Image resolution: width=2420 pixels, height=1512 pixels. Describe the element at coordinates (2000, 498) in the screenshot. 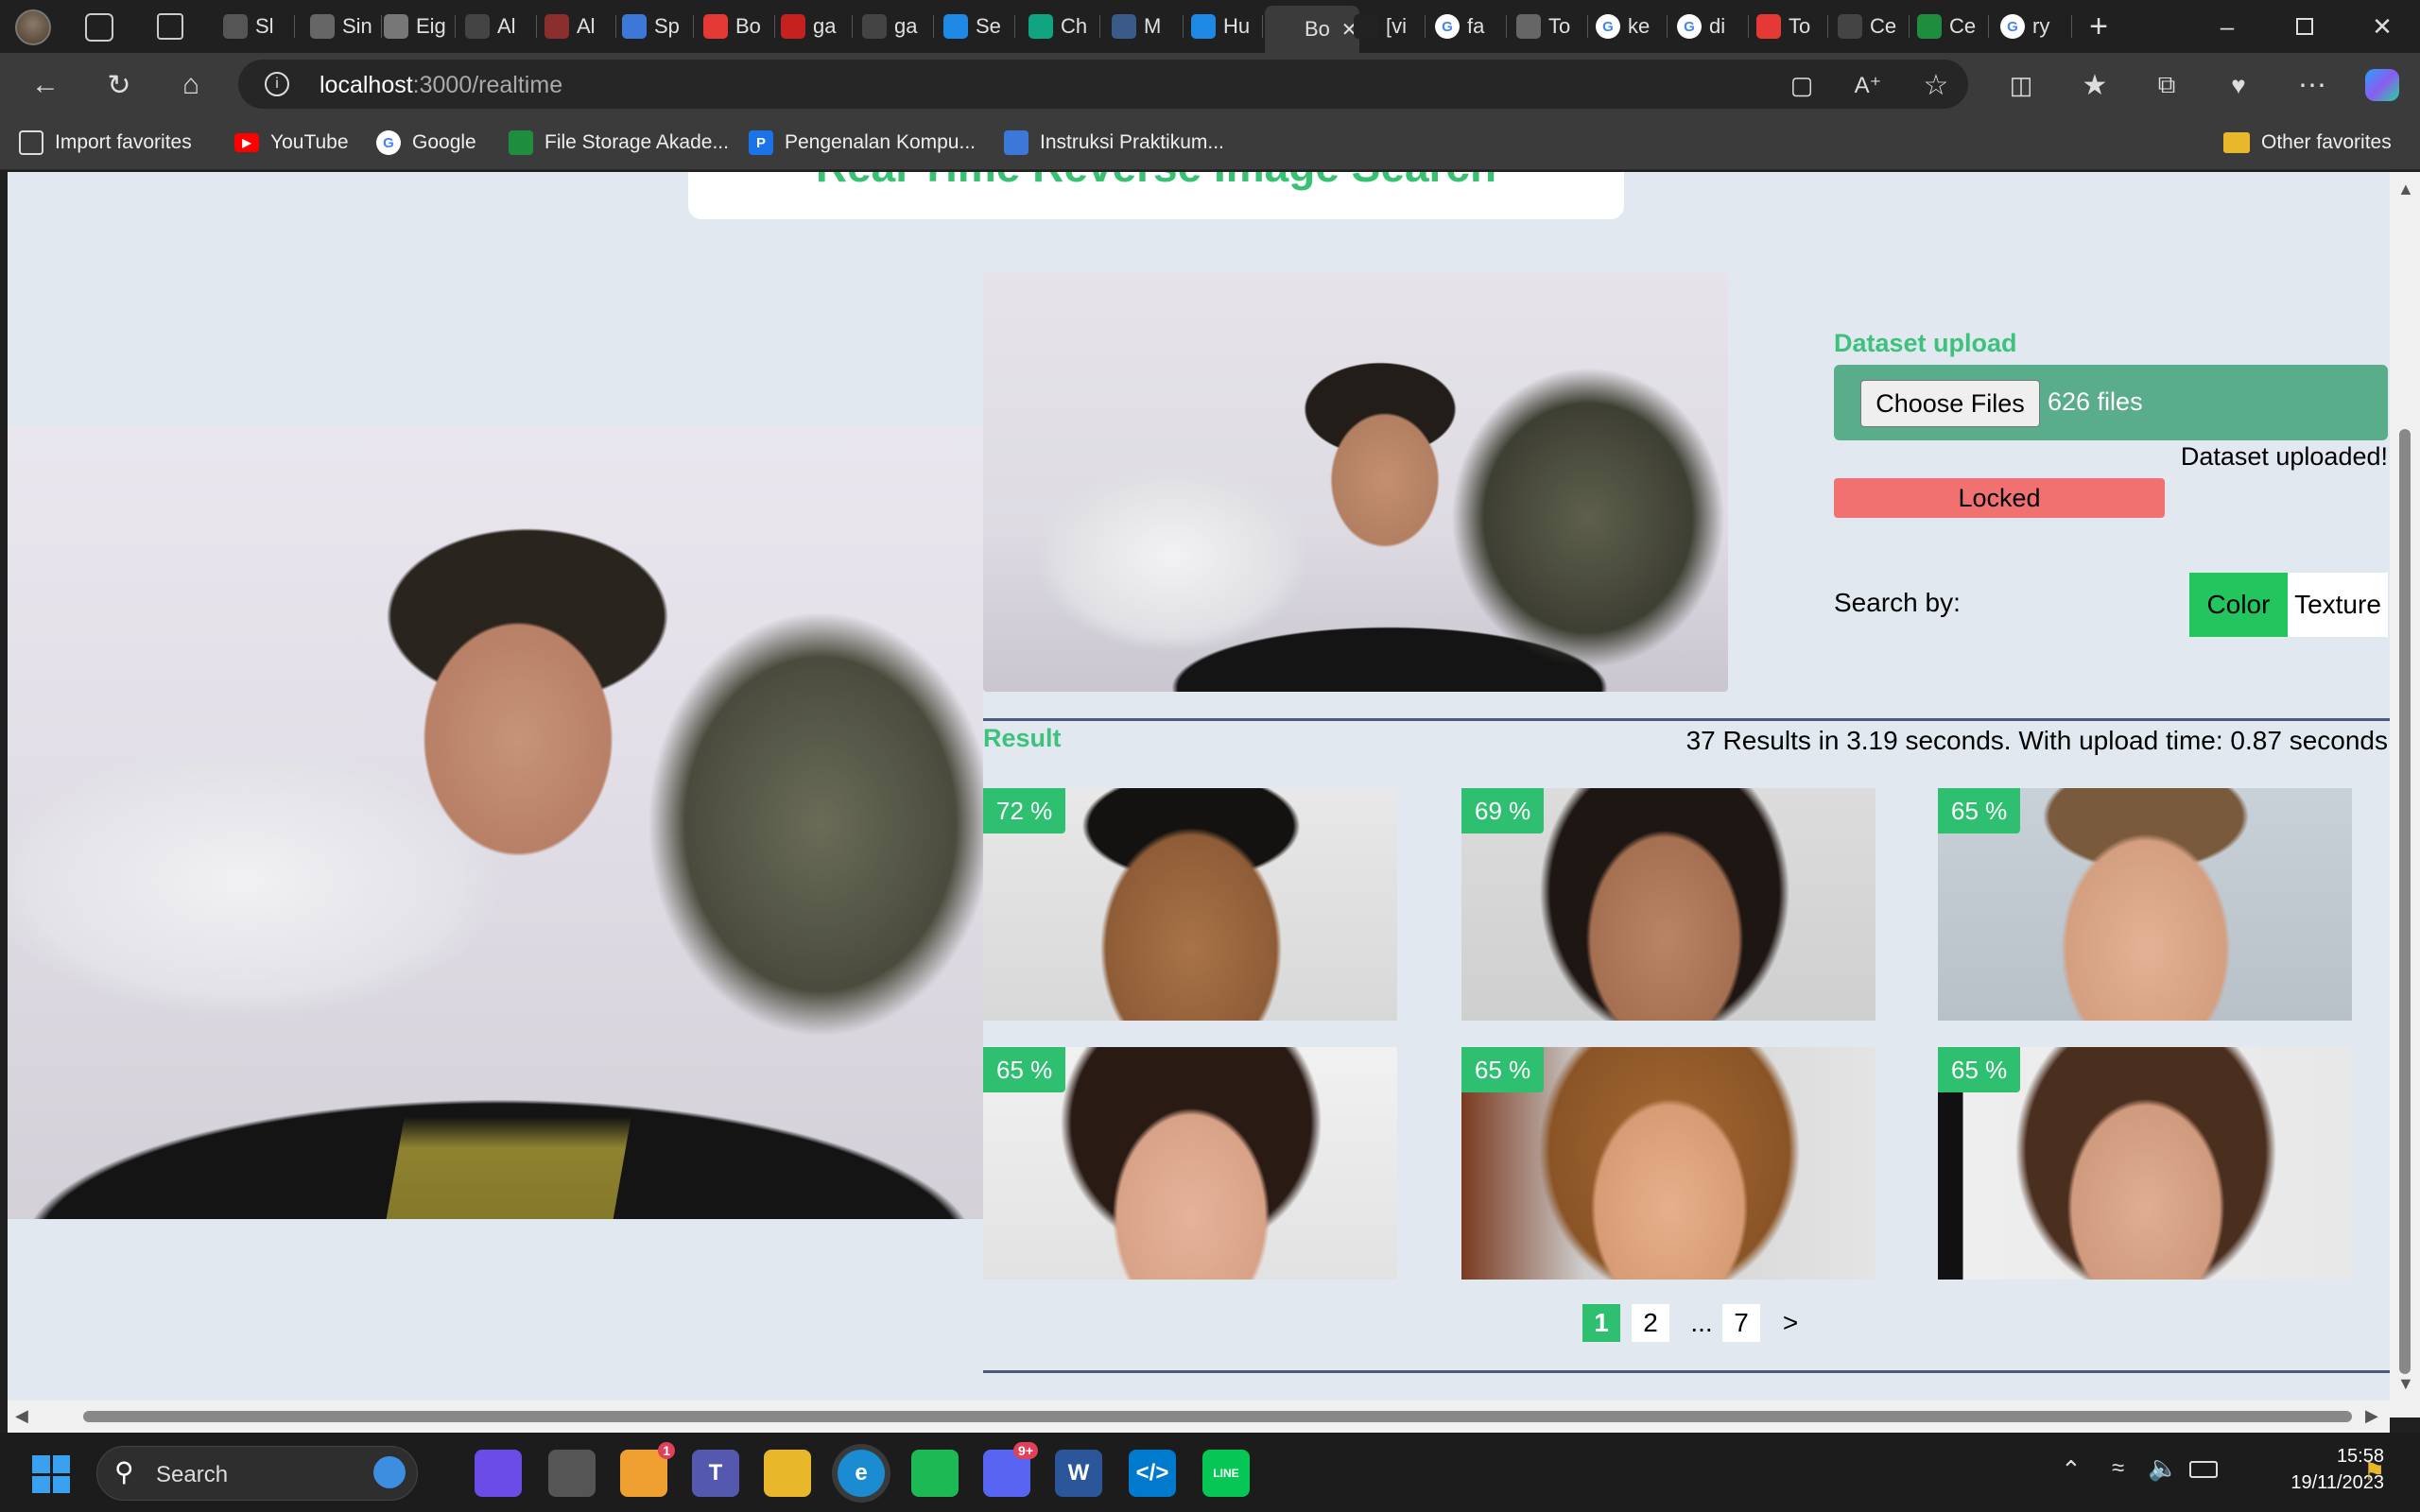

I see `locked-button: Locked` at that location.